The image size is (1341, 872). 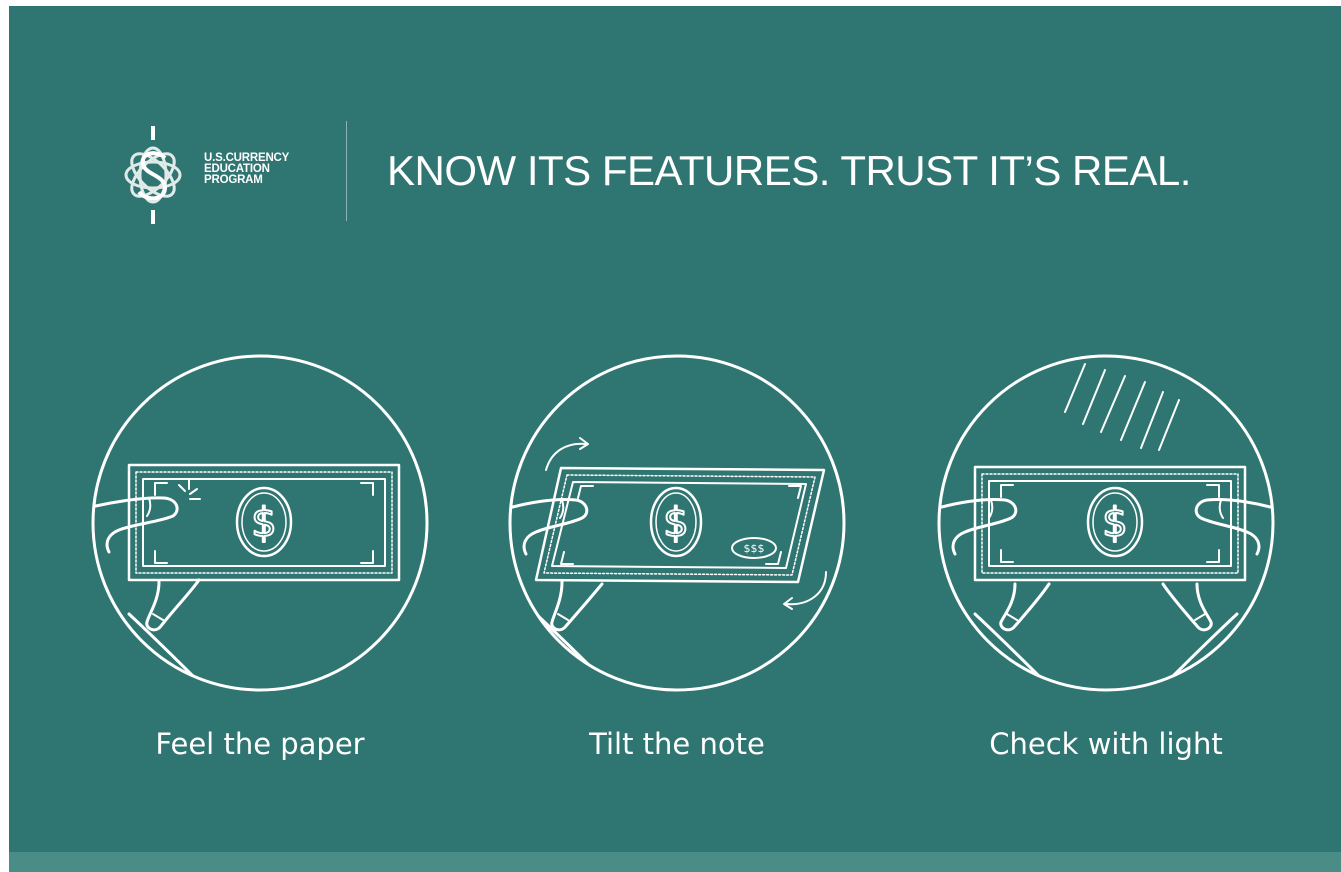 I want to click on check-light-panel: $, so click(x=1106, y=523).